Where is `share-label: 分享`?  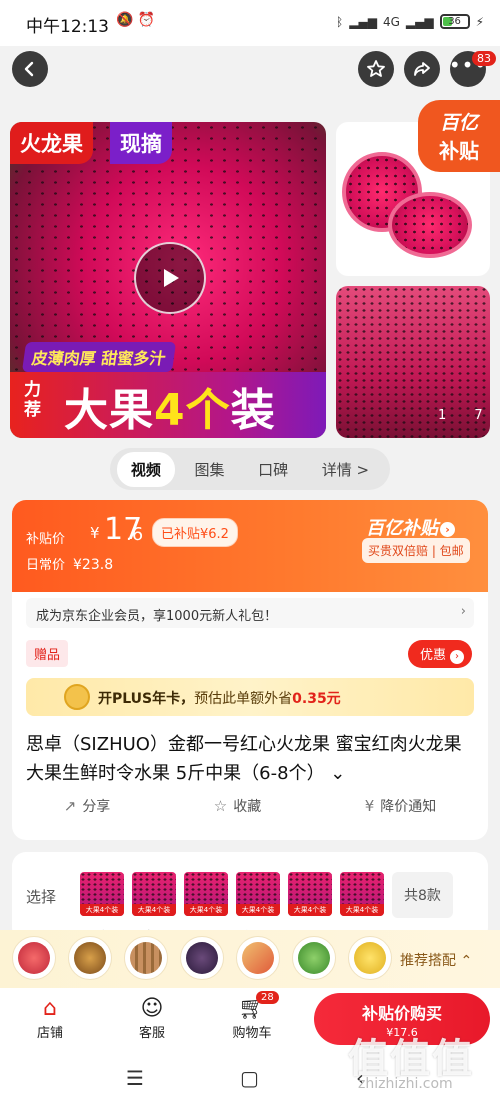 share-label: 分享 is located at coordinates (96, 807).